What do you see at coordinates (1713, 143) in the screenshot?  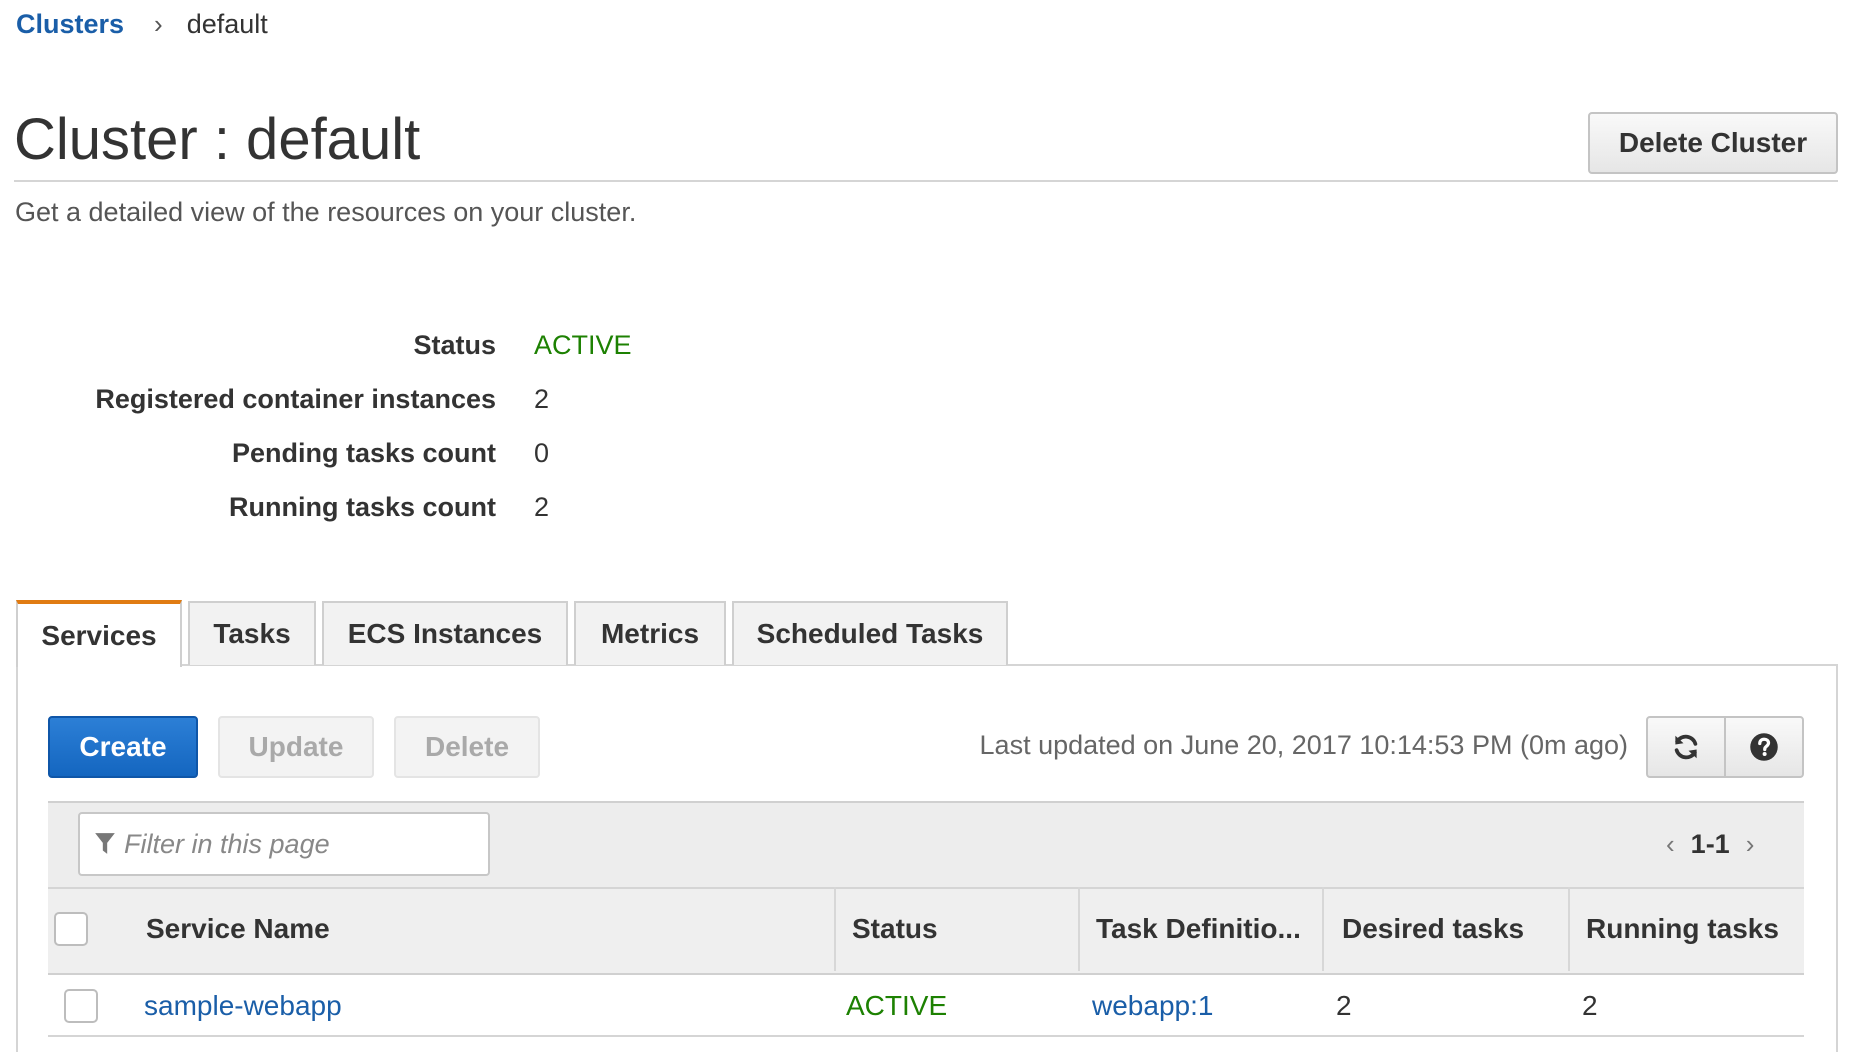 I see `delete-cluster-button: Delete Cluster` at bounding box center [1713, 143].